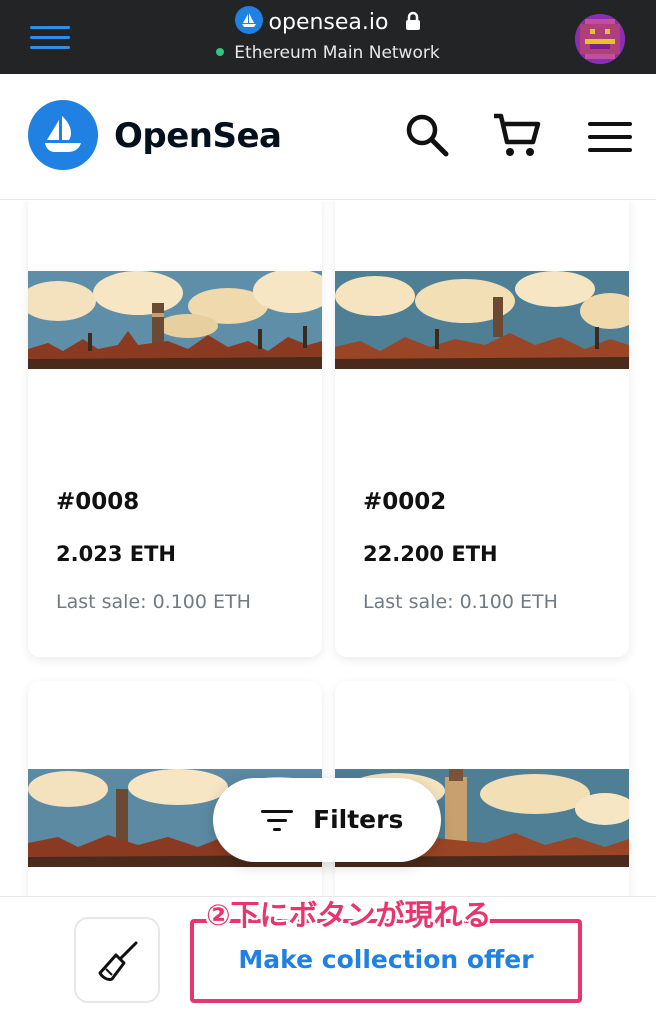 Image resolution: width=656 pixels, height=1024 pixels. Describe the element at coordinates (358, 819) in the screenshot. I see `filters-label: Filters` at that location.